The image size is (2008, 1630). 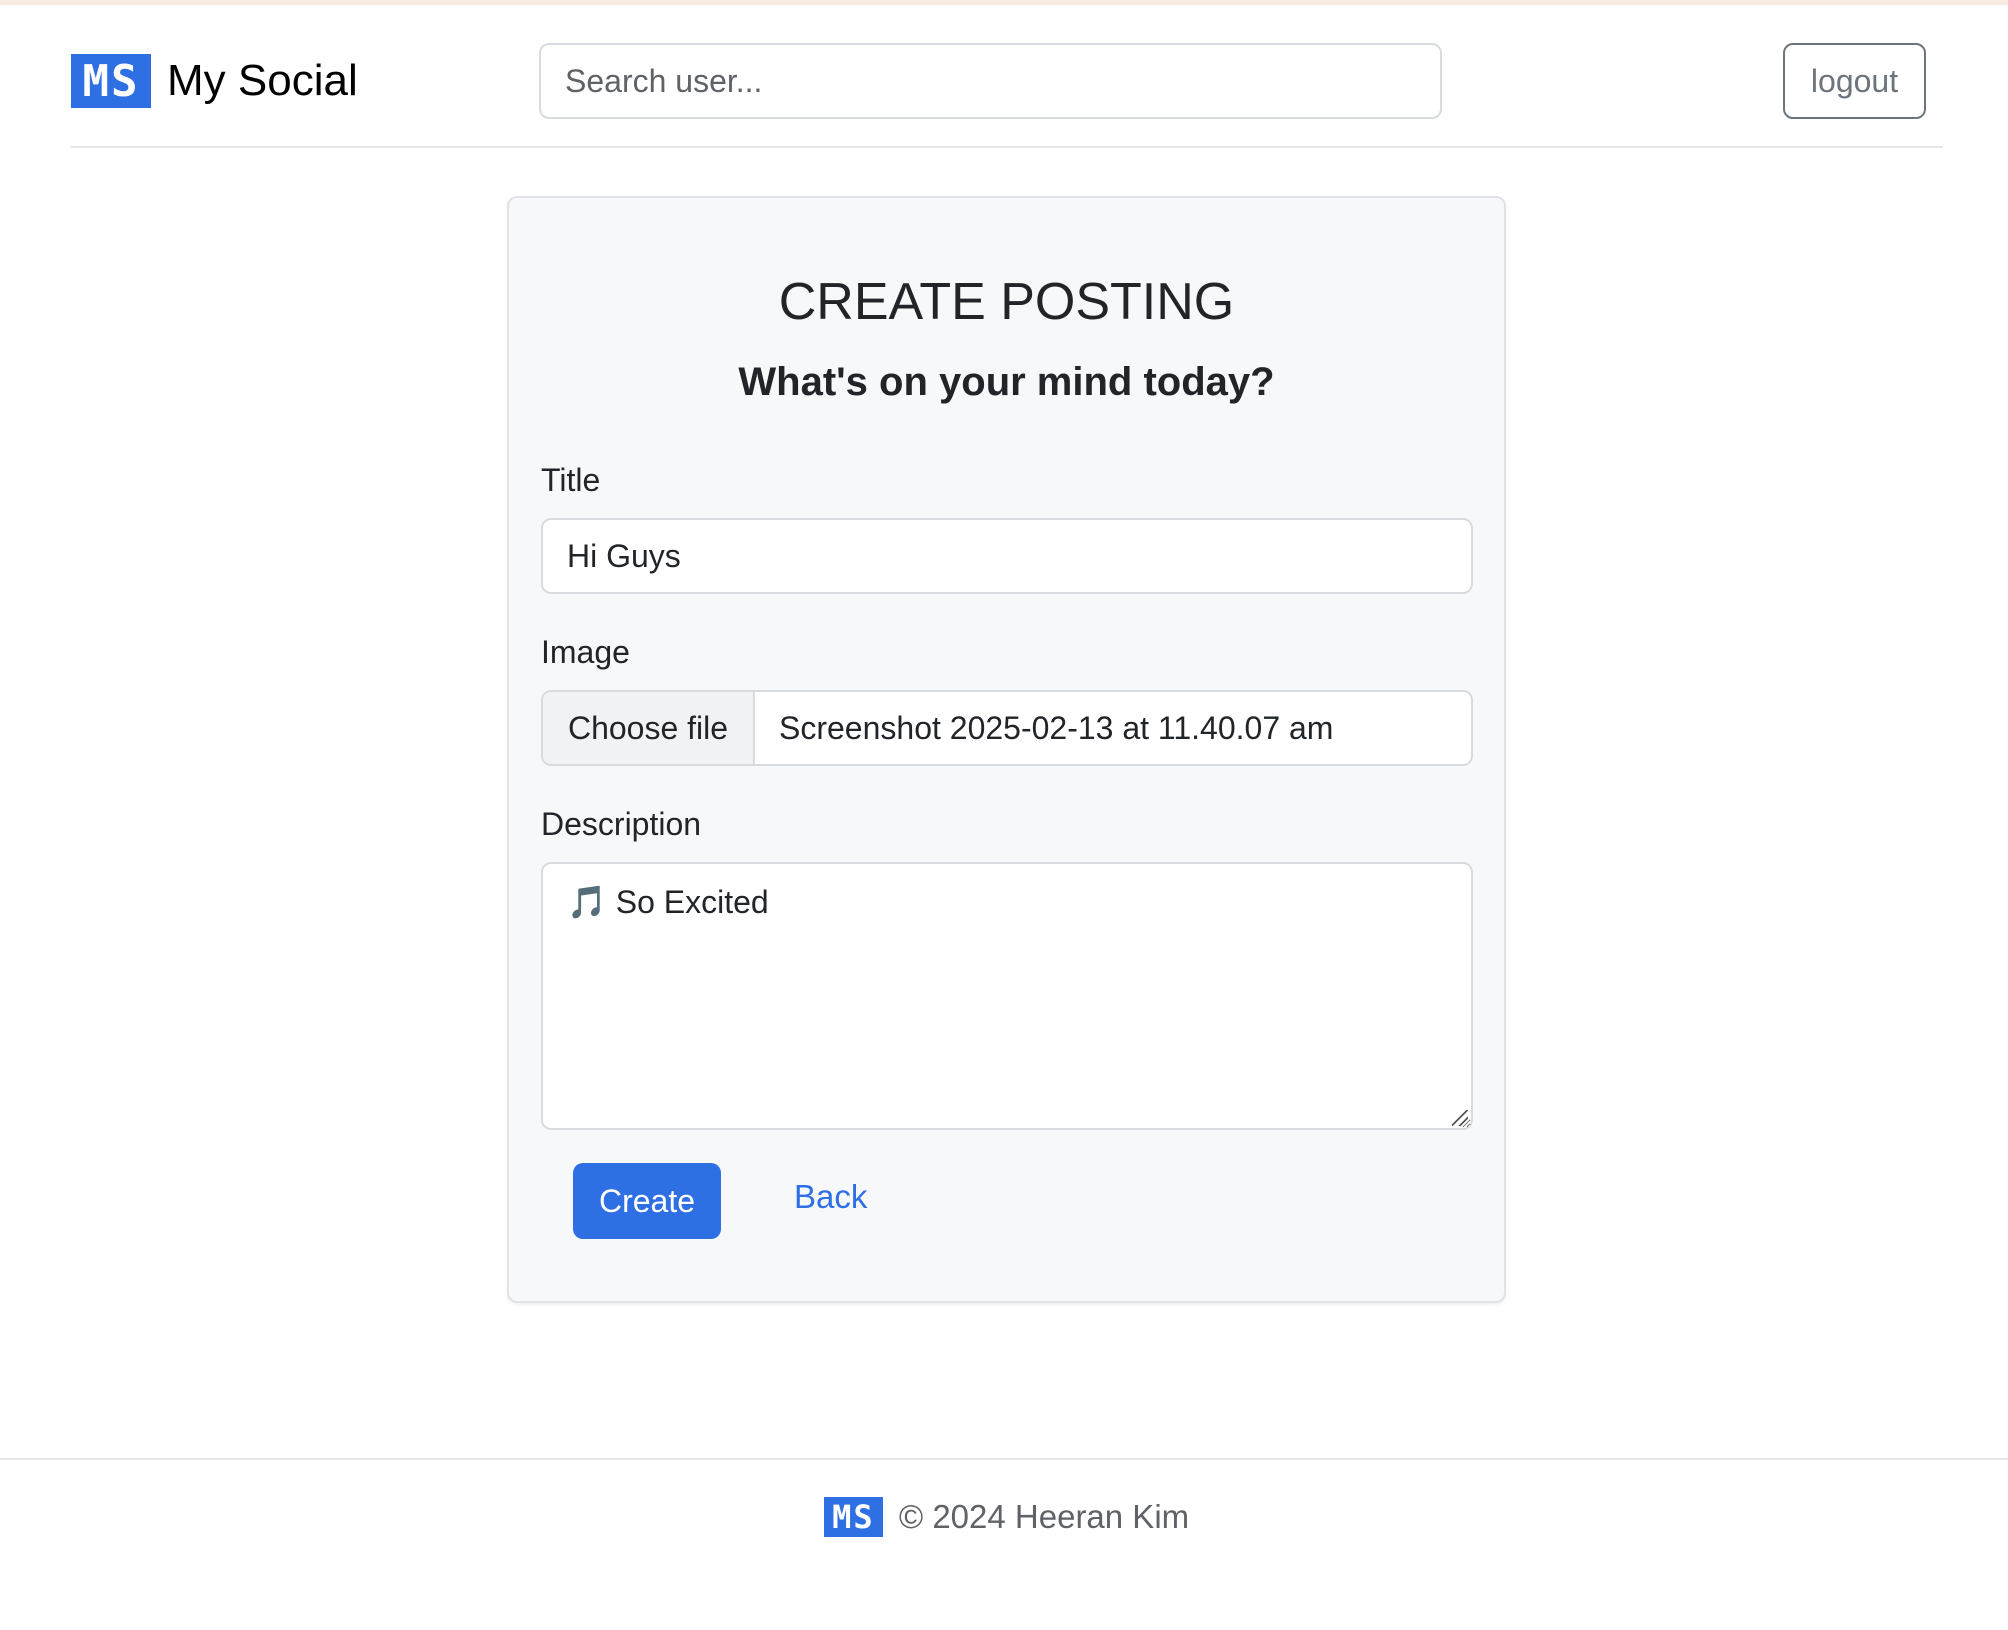 What do you see at coordinates (1007, 996) in the screenshot?
I see `description-textarea: 🎵 So Excited` at bounding box center [1007, 996].